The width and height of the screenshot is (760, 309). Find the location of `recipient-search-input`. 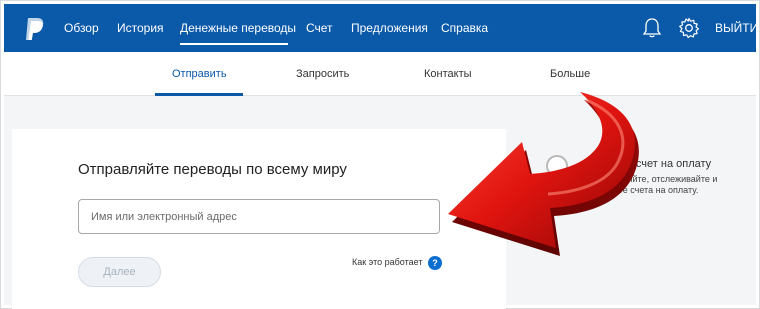

recipient-search-input is located at coordinates (259, 216).